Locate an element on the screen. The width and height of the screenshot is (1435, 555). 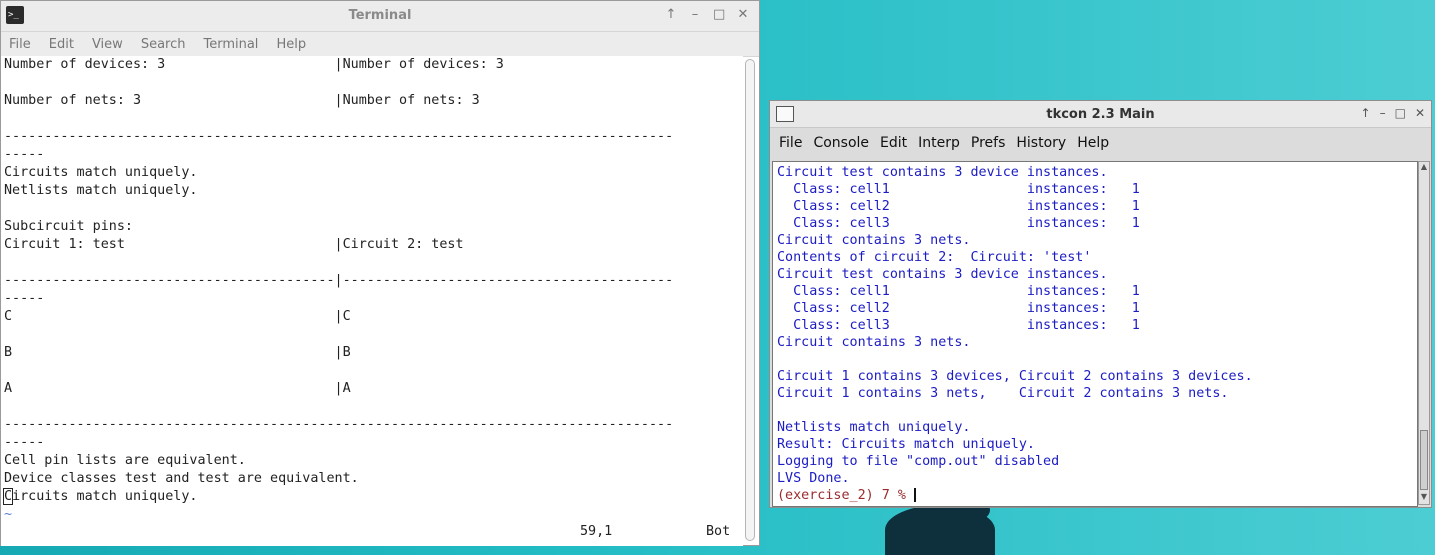
tk-menu-file: File is located at coordinates (790, 143).